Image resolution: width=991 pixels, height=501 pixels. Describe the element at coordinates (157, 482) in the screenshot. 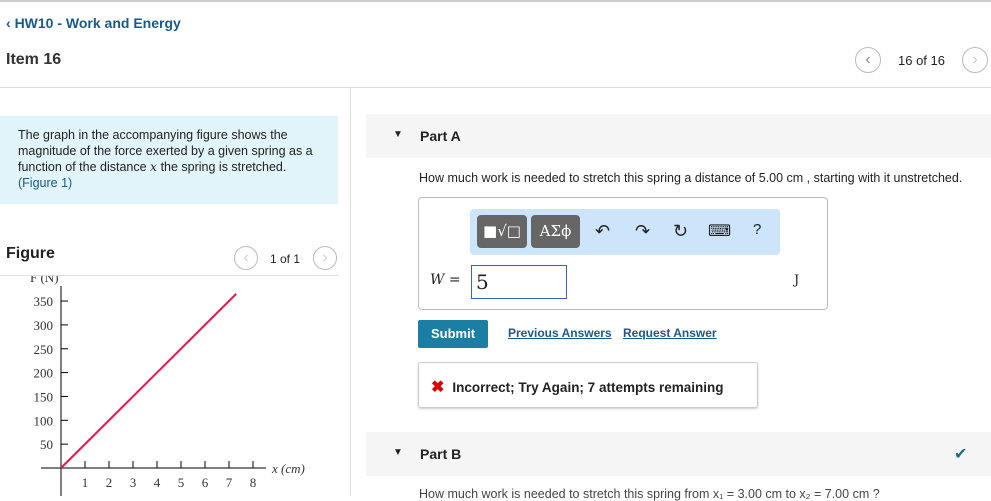

I see `x-tick-label: 4` at that location.